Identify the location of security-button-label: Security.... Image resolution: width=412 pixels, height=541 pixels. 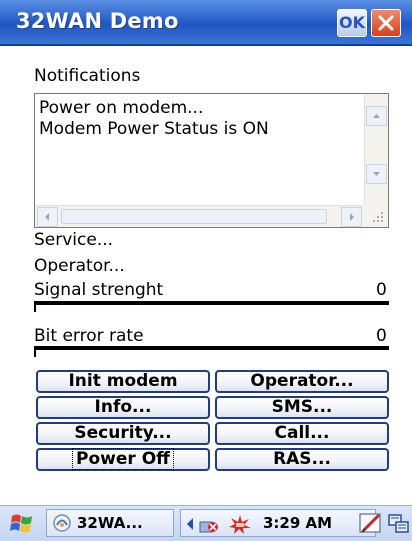
(123, 433).